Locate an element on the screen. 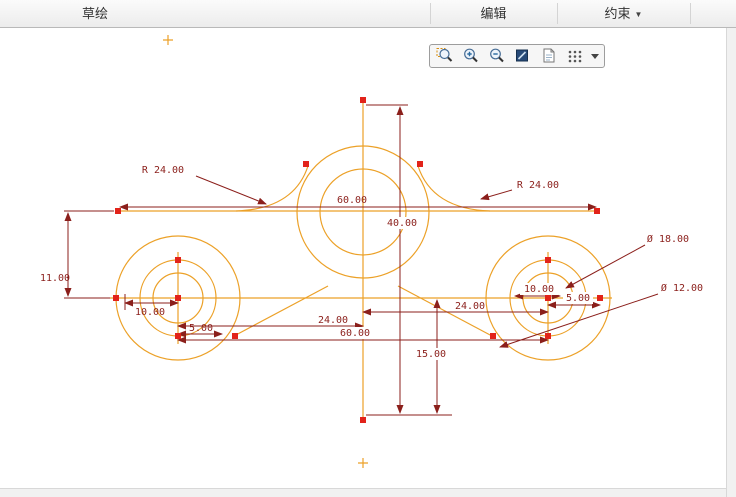 This screenshot has width=736, height=497. zoom-out-button is located at coordinates (496, 56).